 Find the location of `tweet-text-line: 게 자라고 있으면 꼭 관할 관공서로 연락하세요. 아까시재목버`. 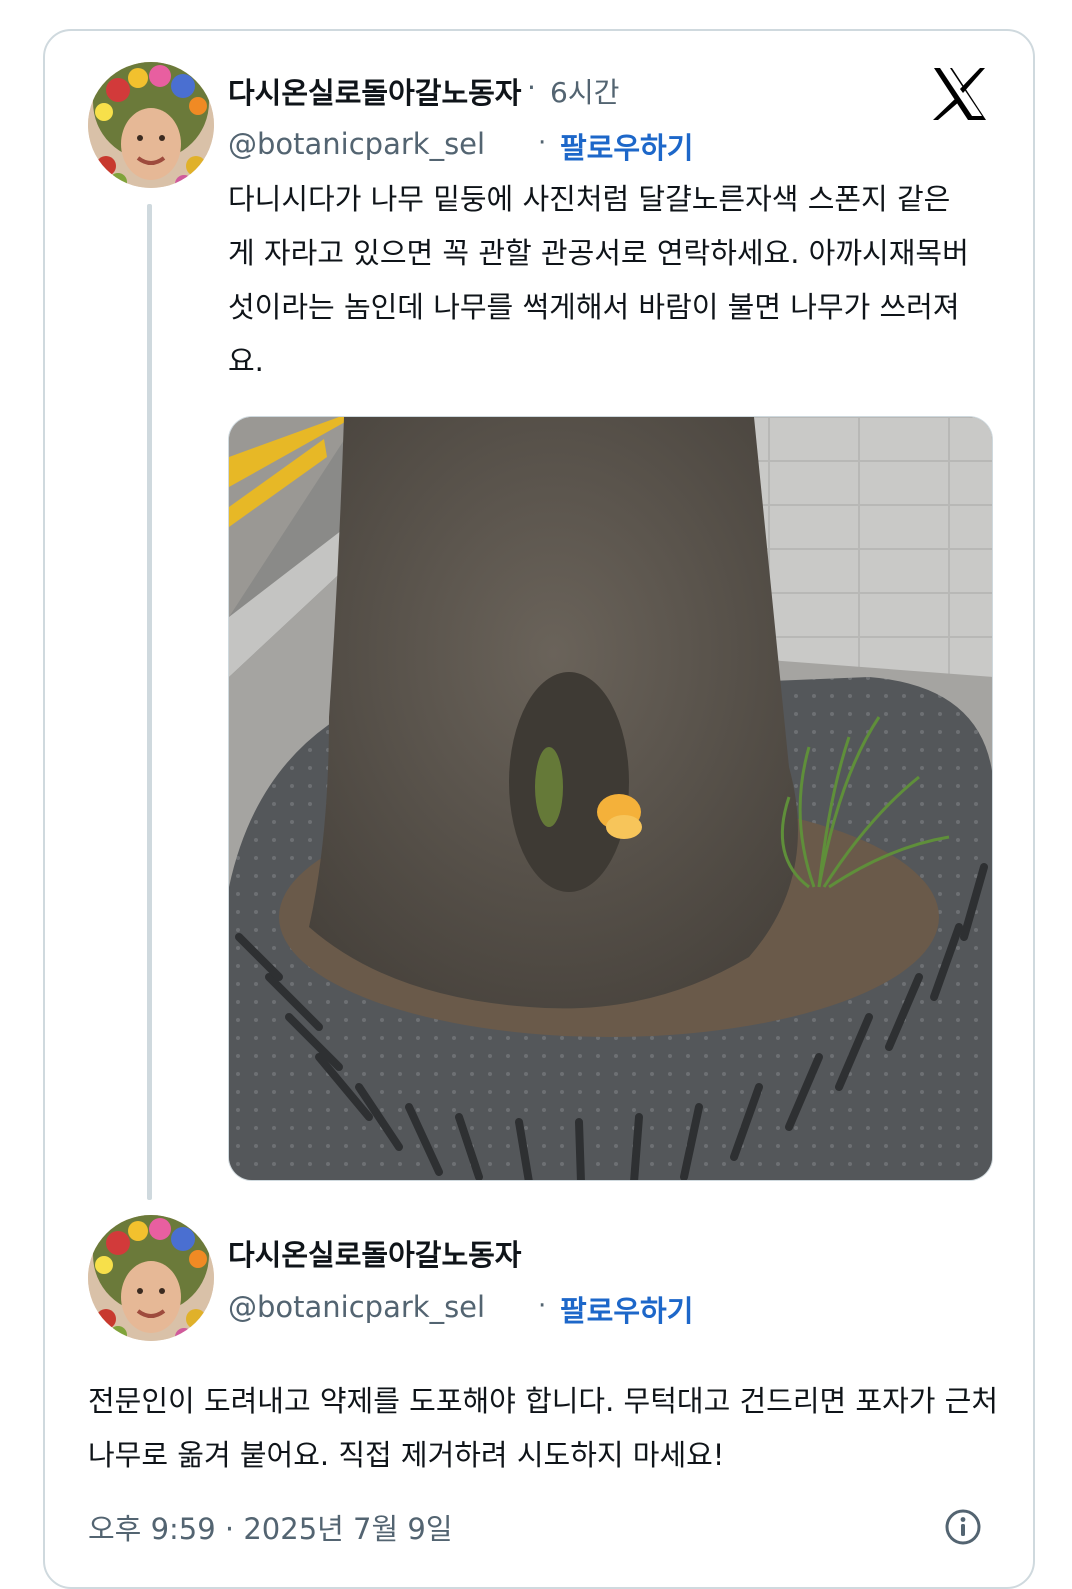

tweet-text-line: 게 자라고 있으면 꼭 관할 관공서로 연락하세요. 아까시재목버 is located at coordinates (598, 253).